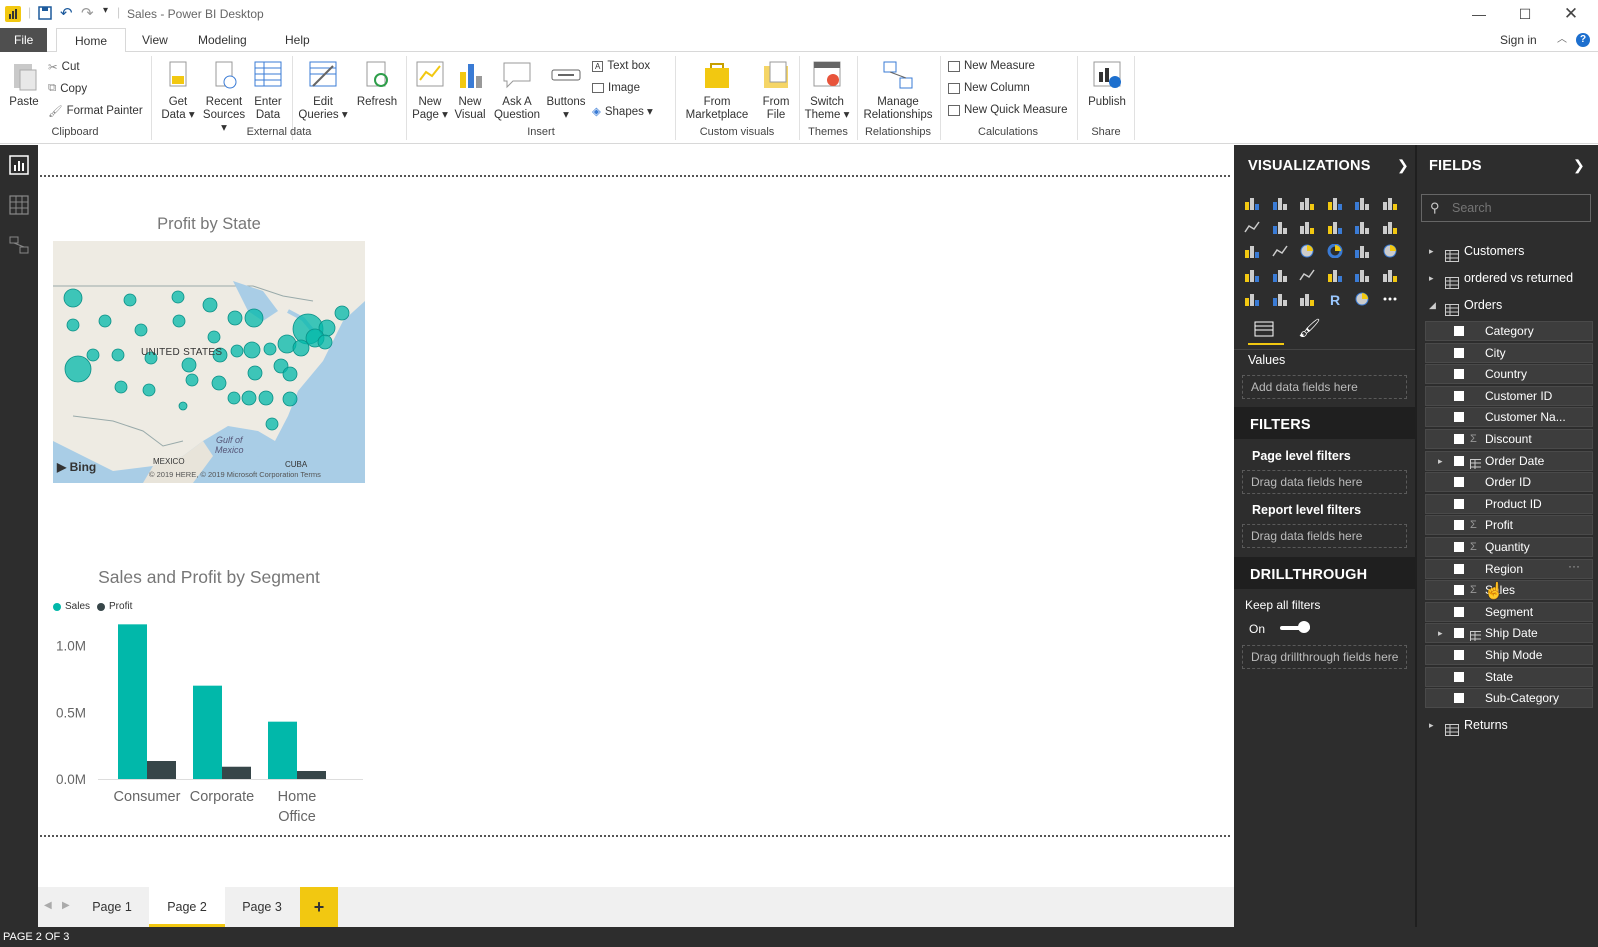 The image size is (1598, 947). Describe the element at coordinates (1518, 40) in the screenshot. I see `sign-in-link: Sign in` at that location.